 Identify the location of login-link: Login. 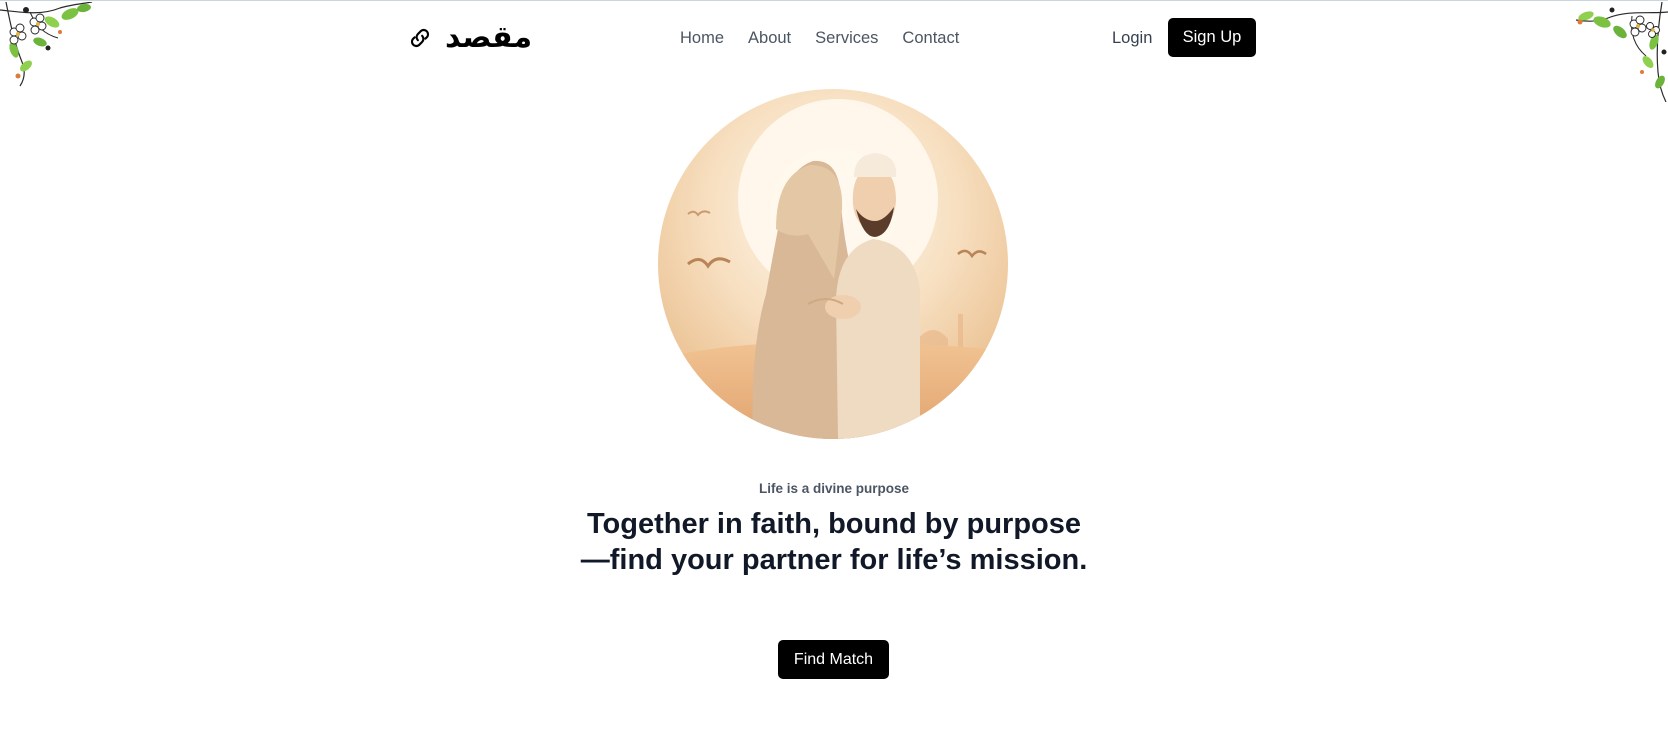
(1132, 38).